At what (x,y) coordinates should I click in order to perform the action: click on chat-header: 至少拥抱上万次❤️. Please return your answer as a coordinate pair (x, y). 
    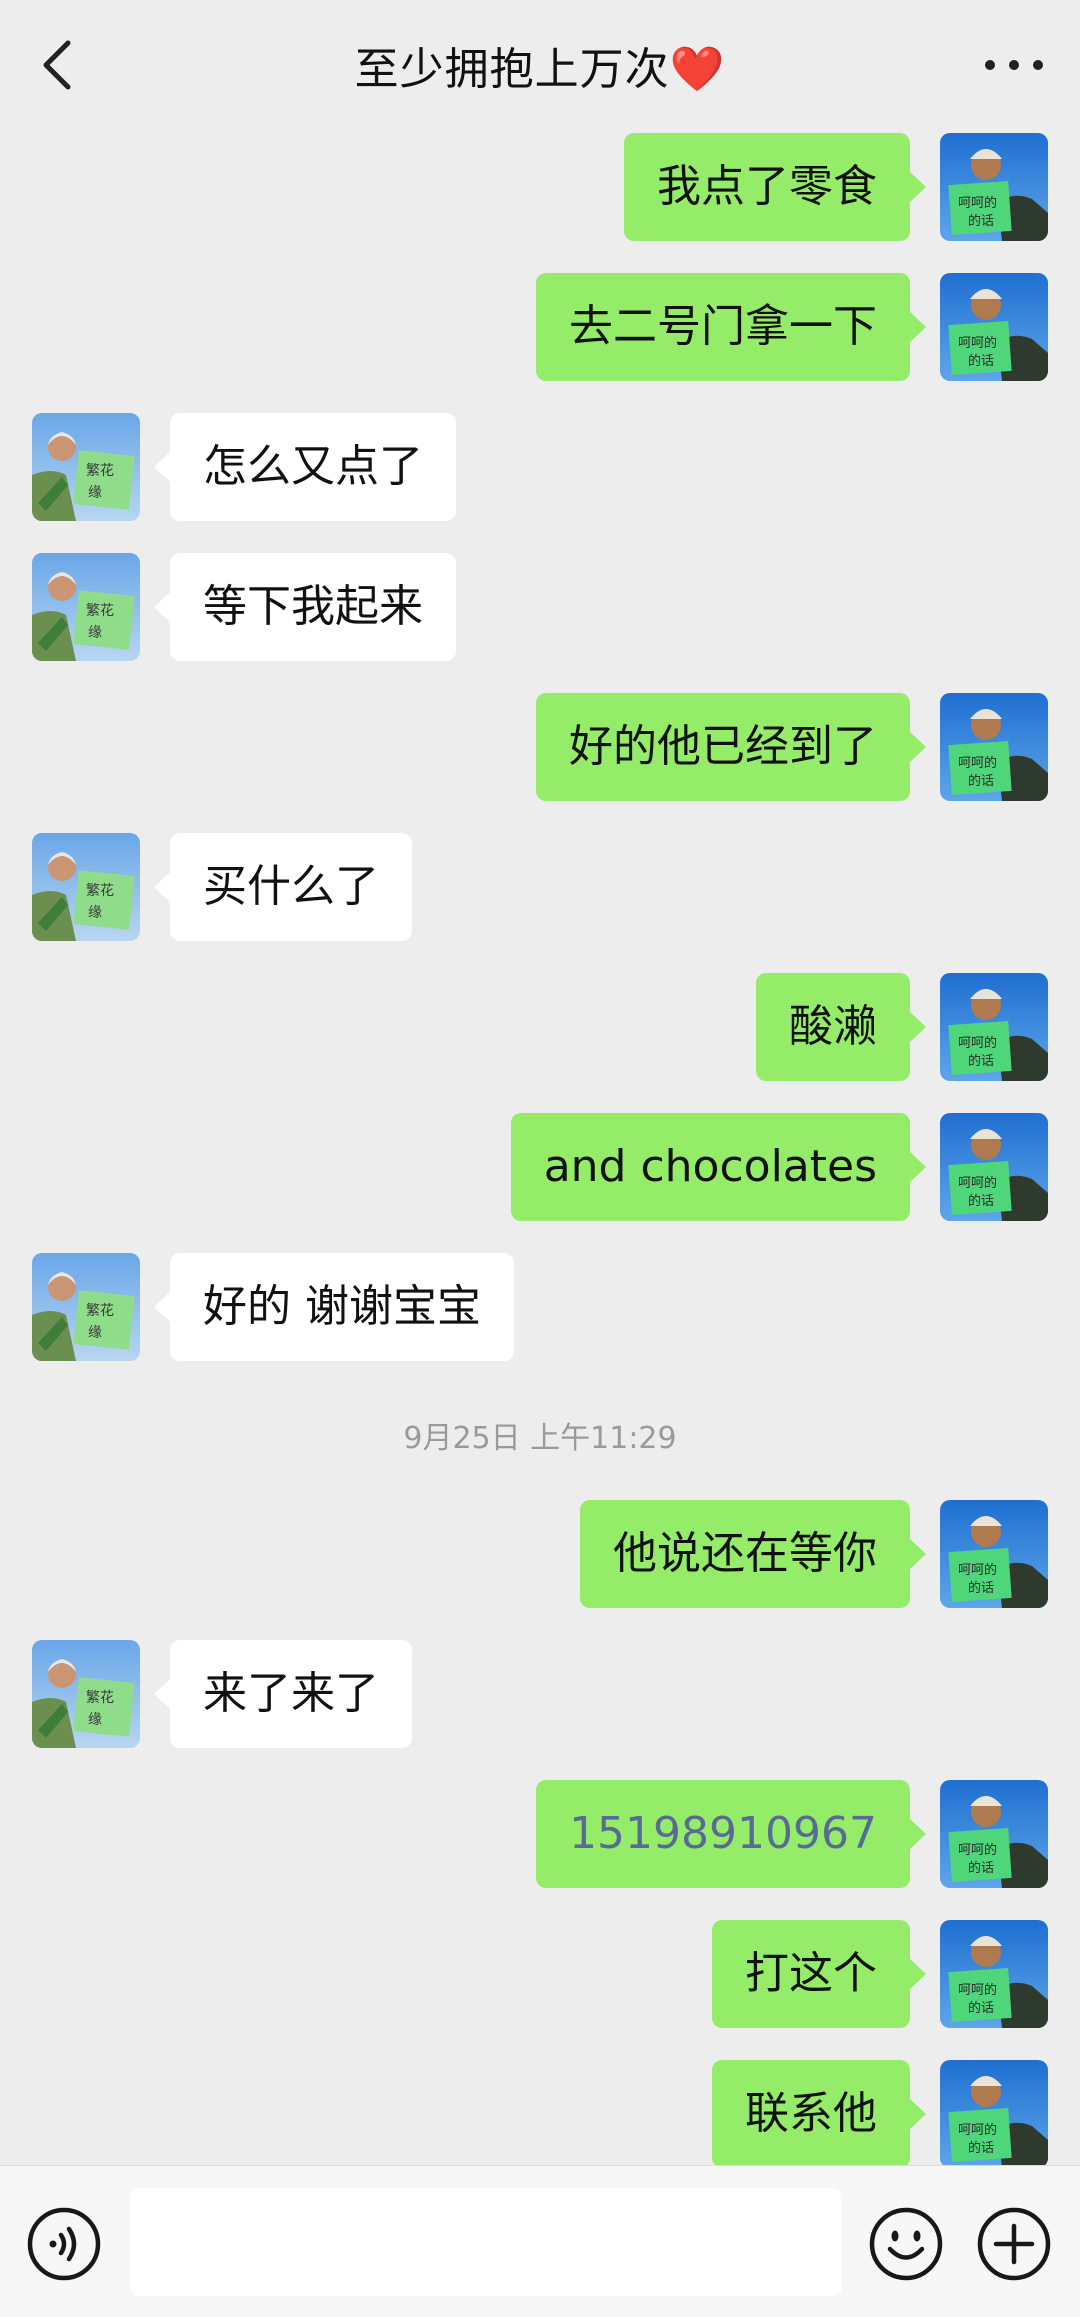
    Looking at the image, I should click on (540, 65).